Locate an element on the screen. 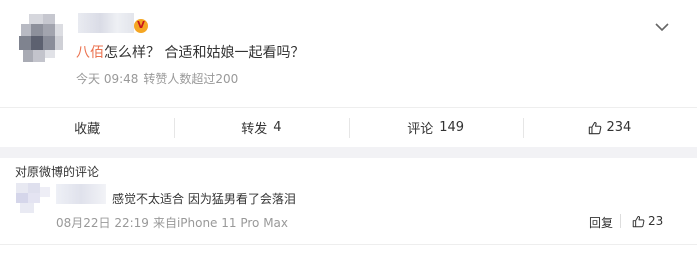  comment-like-count: 23 is located at coordinates (656, 221).